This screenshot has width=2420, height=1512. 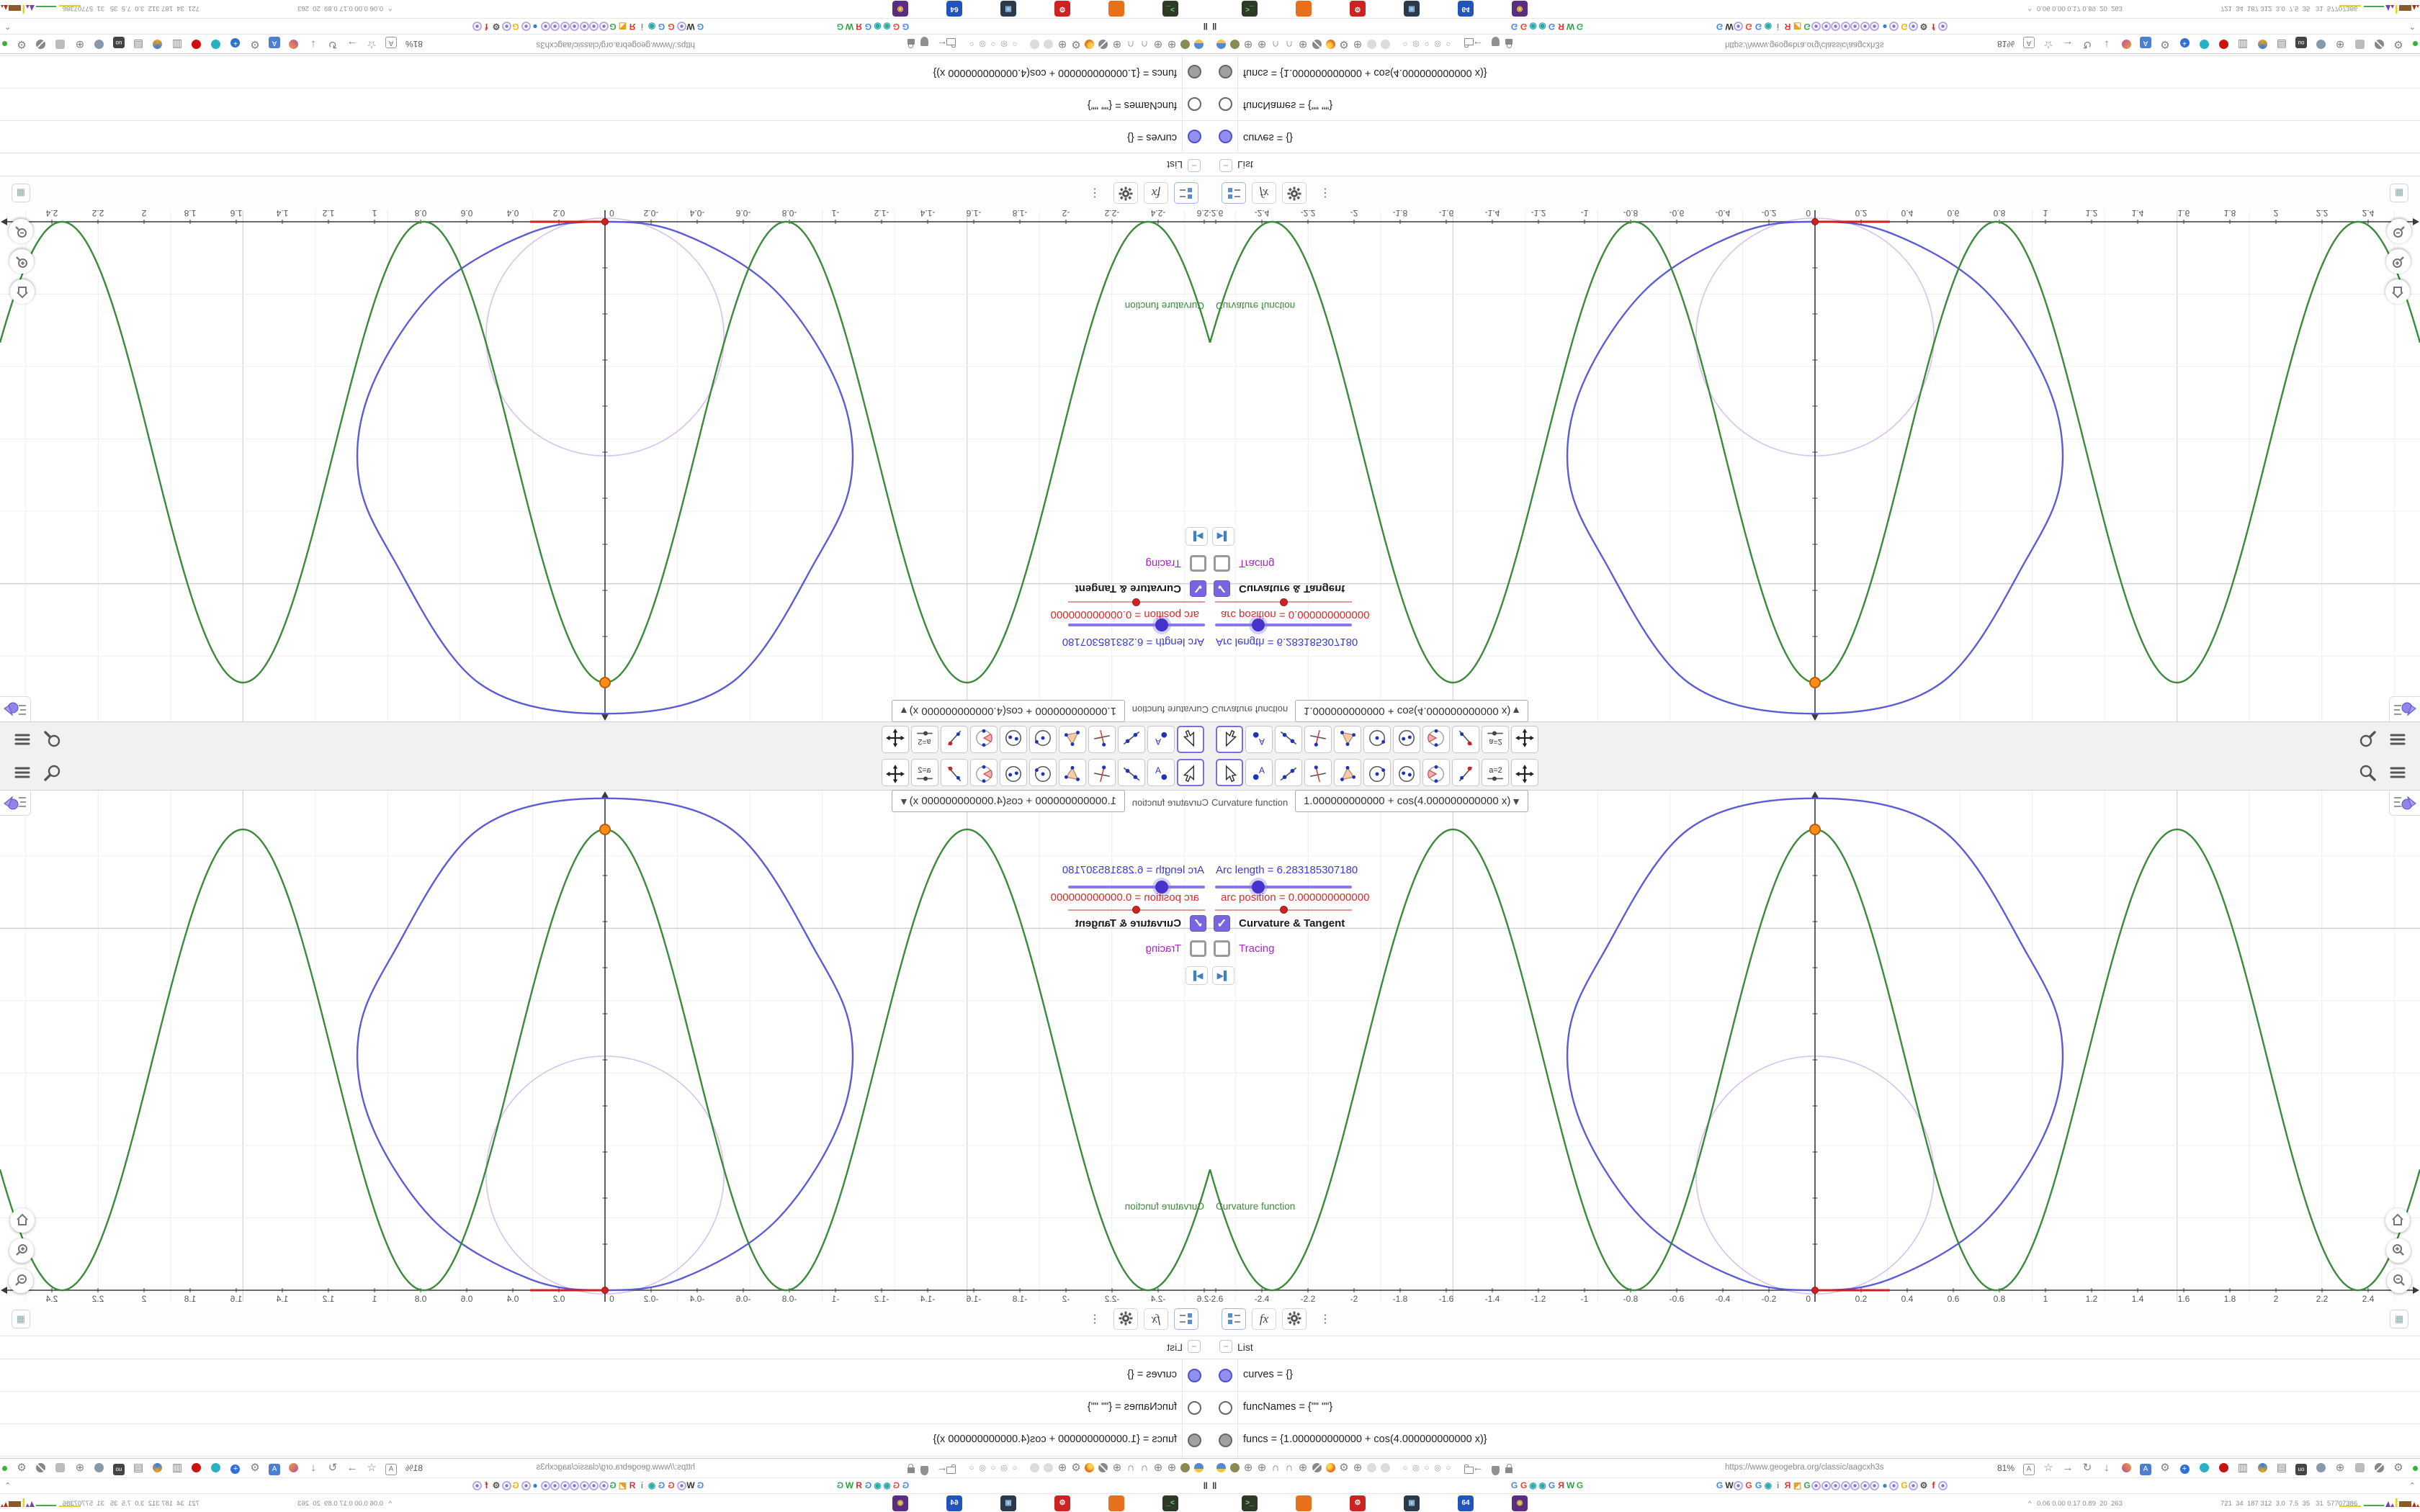 I want to click on translate-blue-icon: A, so click(x=274, y=43).